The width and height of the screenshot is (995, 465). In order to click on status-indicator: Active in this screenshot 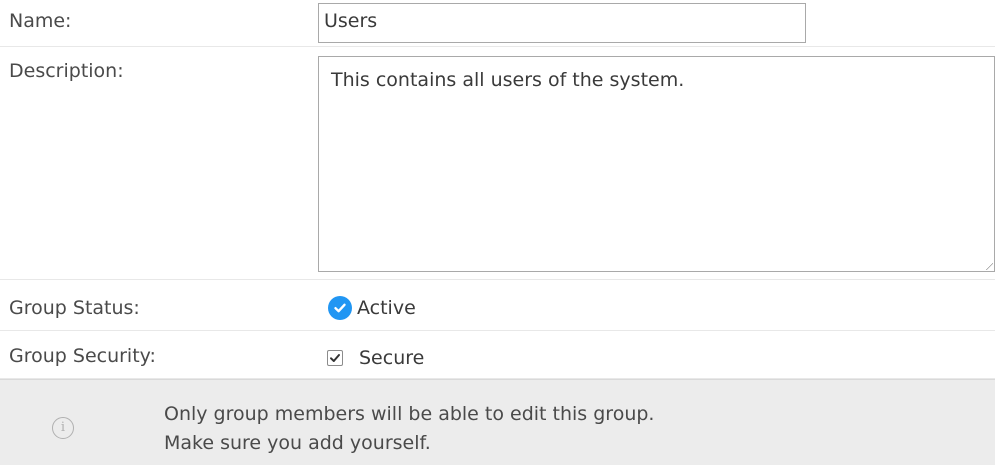, I will do `click(372, 308)`.